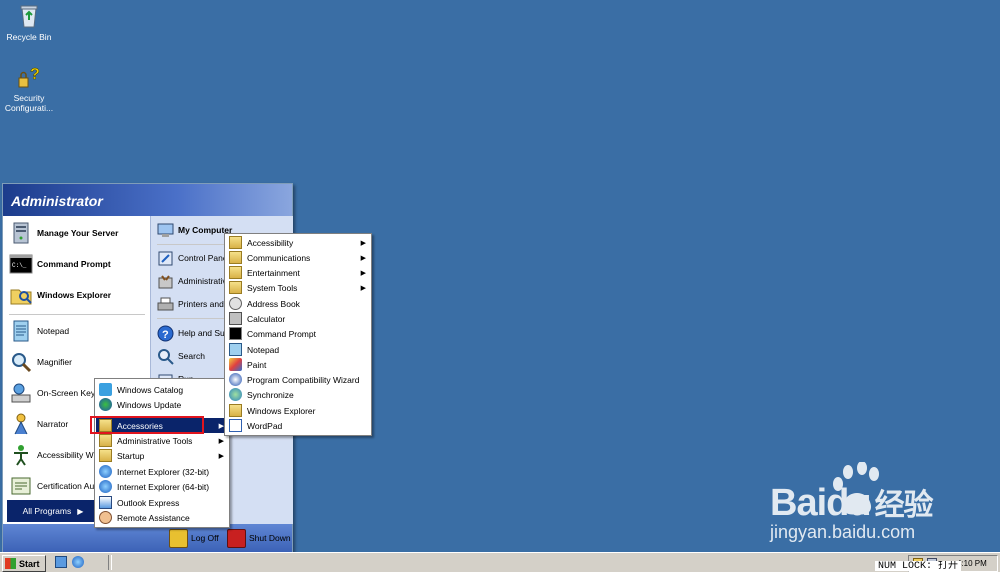 Image resolution: width=1000 pixels, height=572 pixels. I want to click on all-programs-button: All Programs ▶, so click(53, 511).